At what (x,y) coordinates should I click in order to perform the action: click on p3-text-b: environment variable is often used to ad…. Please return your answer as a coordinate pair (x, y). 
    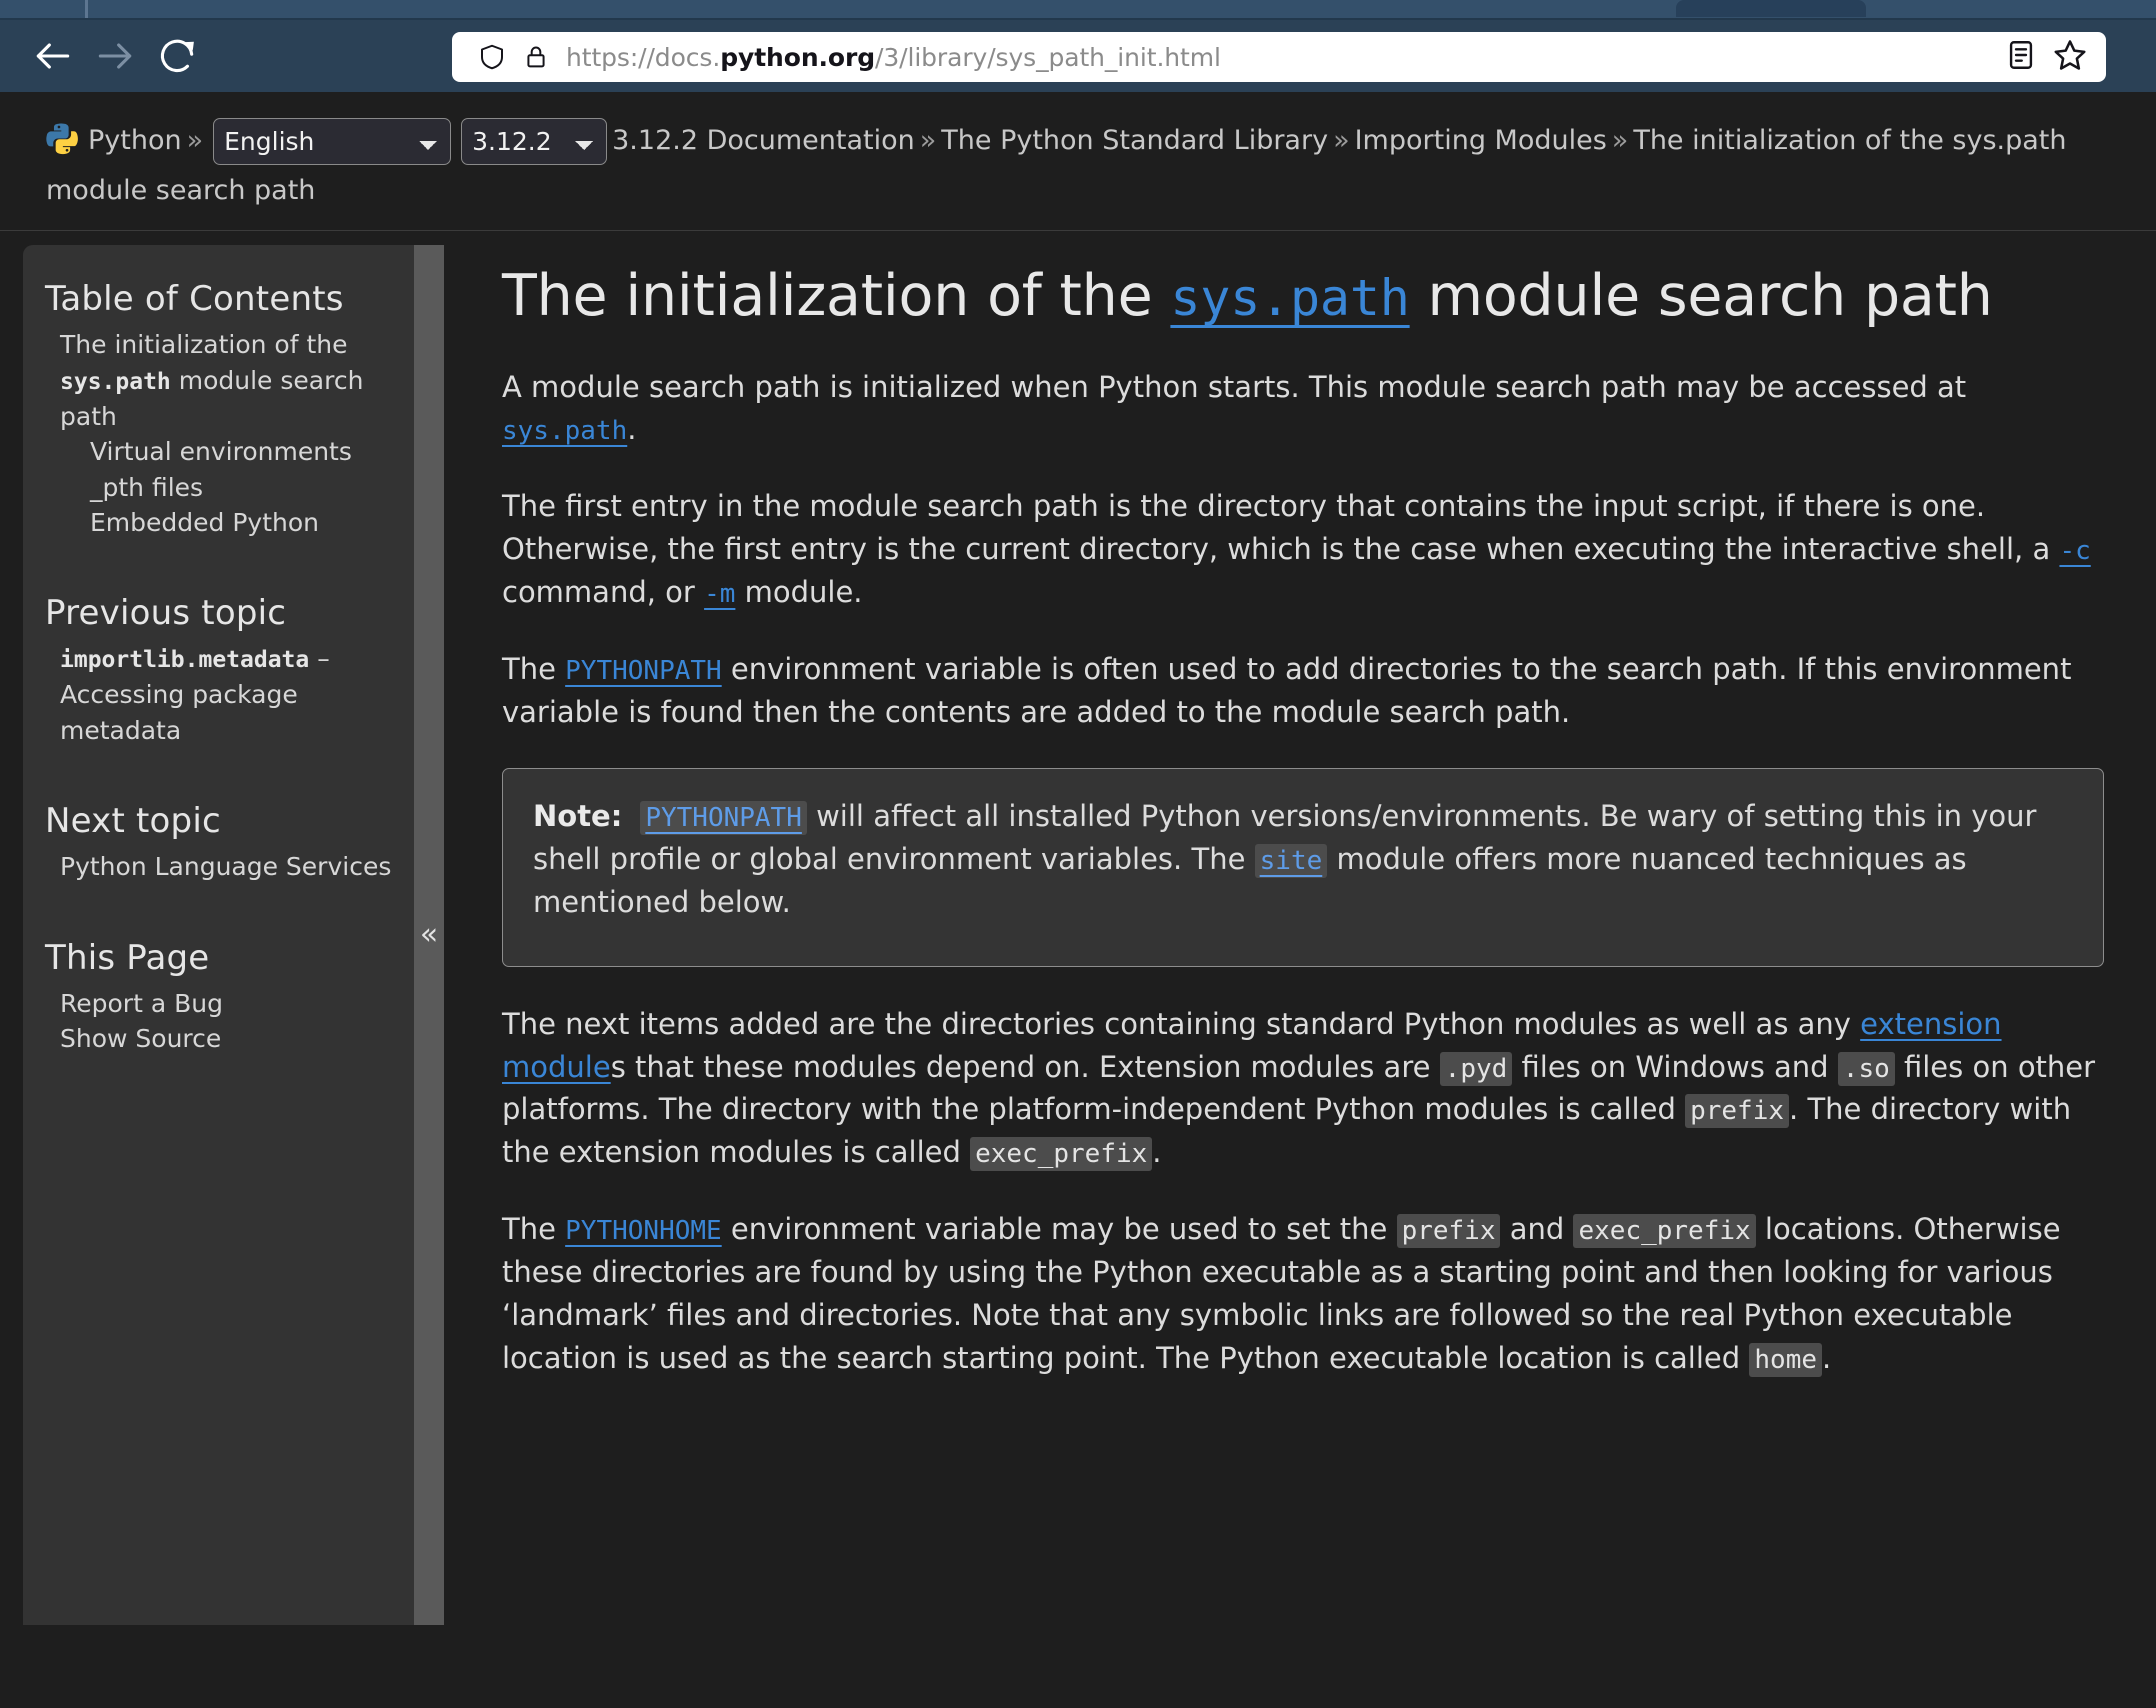
    Looking at the image, I should click on (1287, 691).